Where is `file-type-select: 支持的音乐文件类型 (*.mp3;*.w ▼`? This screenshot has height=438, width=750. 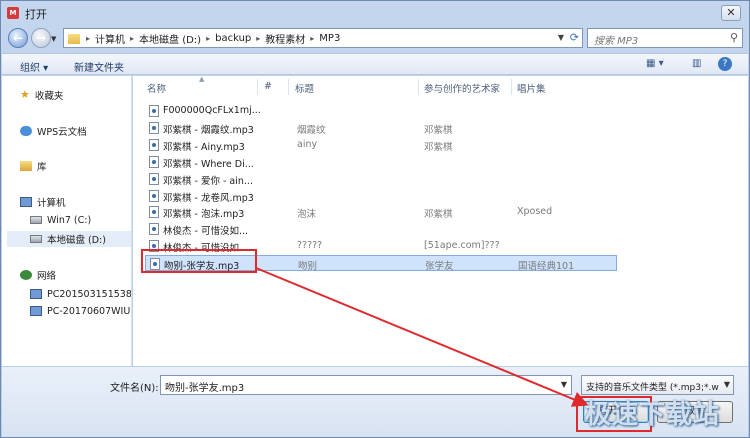 file-type-select: 支持的音乐文件类型 (*.mp3;*.w ▼ is located at coordinates (657, 385).